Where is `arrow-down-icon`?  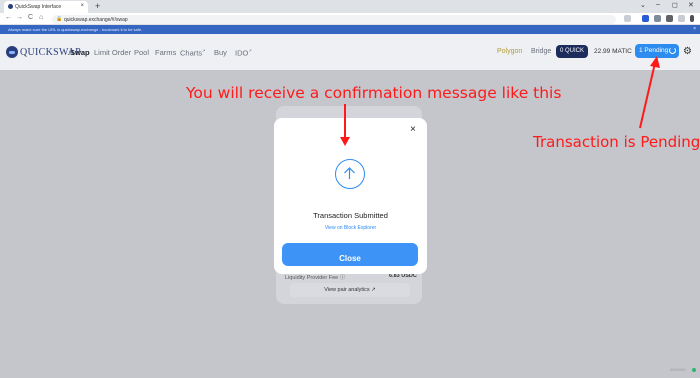
arrow-down-icon is located at coordinates (345, 125).